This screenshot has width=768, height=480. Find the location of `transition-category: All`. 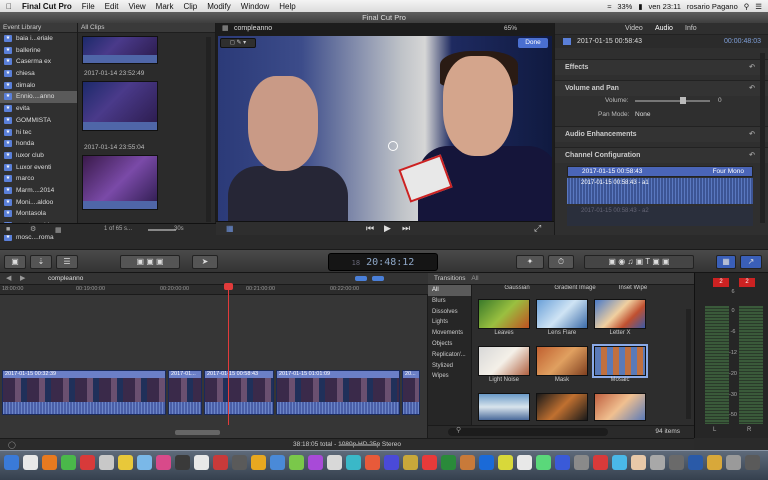

transition-category: All is located at coordinates (449, 290).